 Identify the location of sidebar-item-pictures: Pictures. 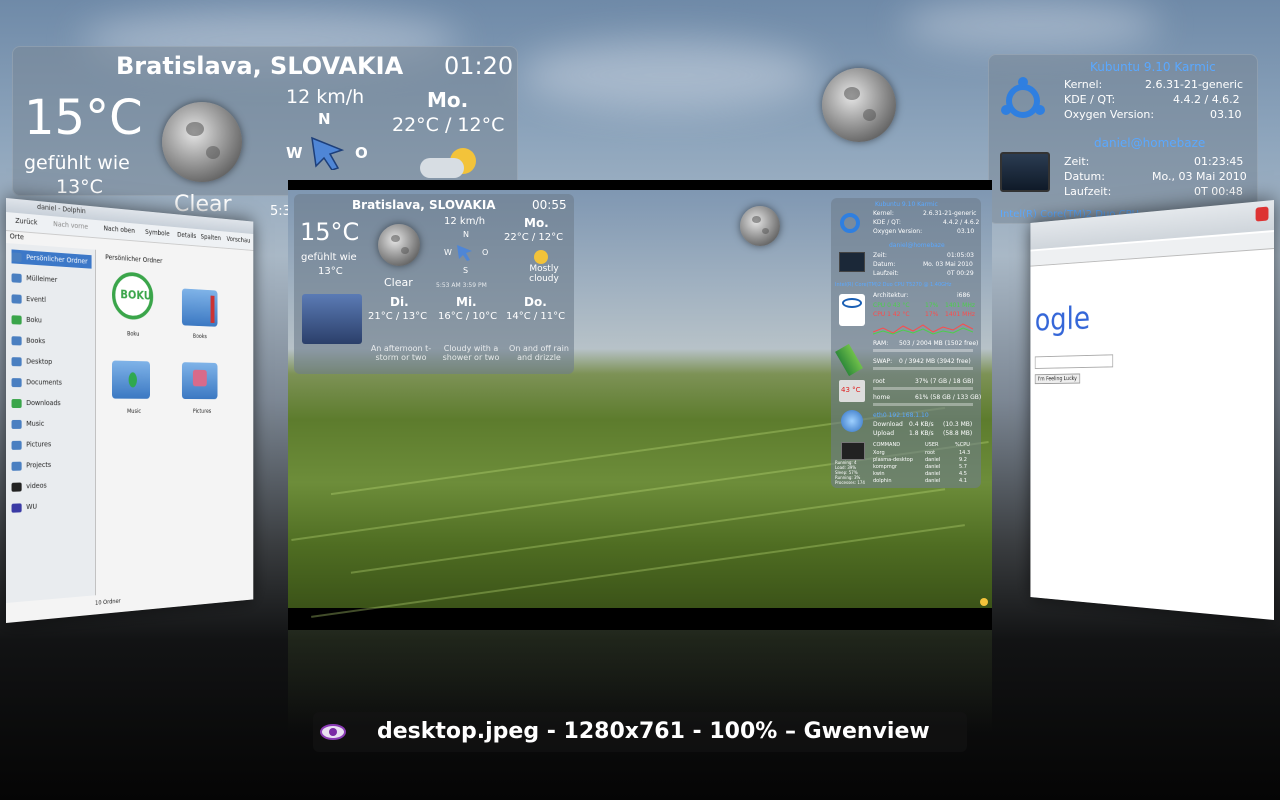
(31, 444).